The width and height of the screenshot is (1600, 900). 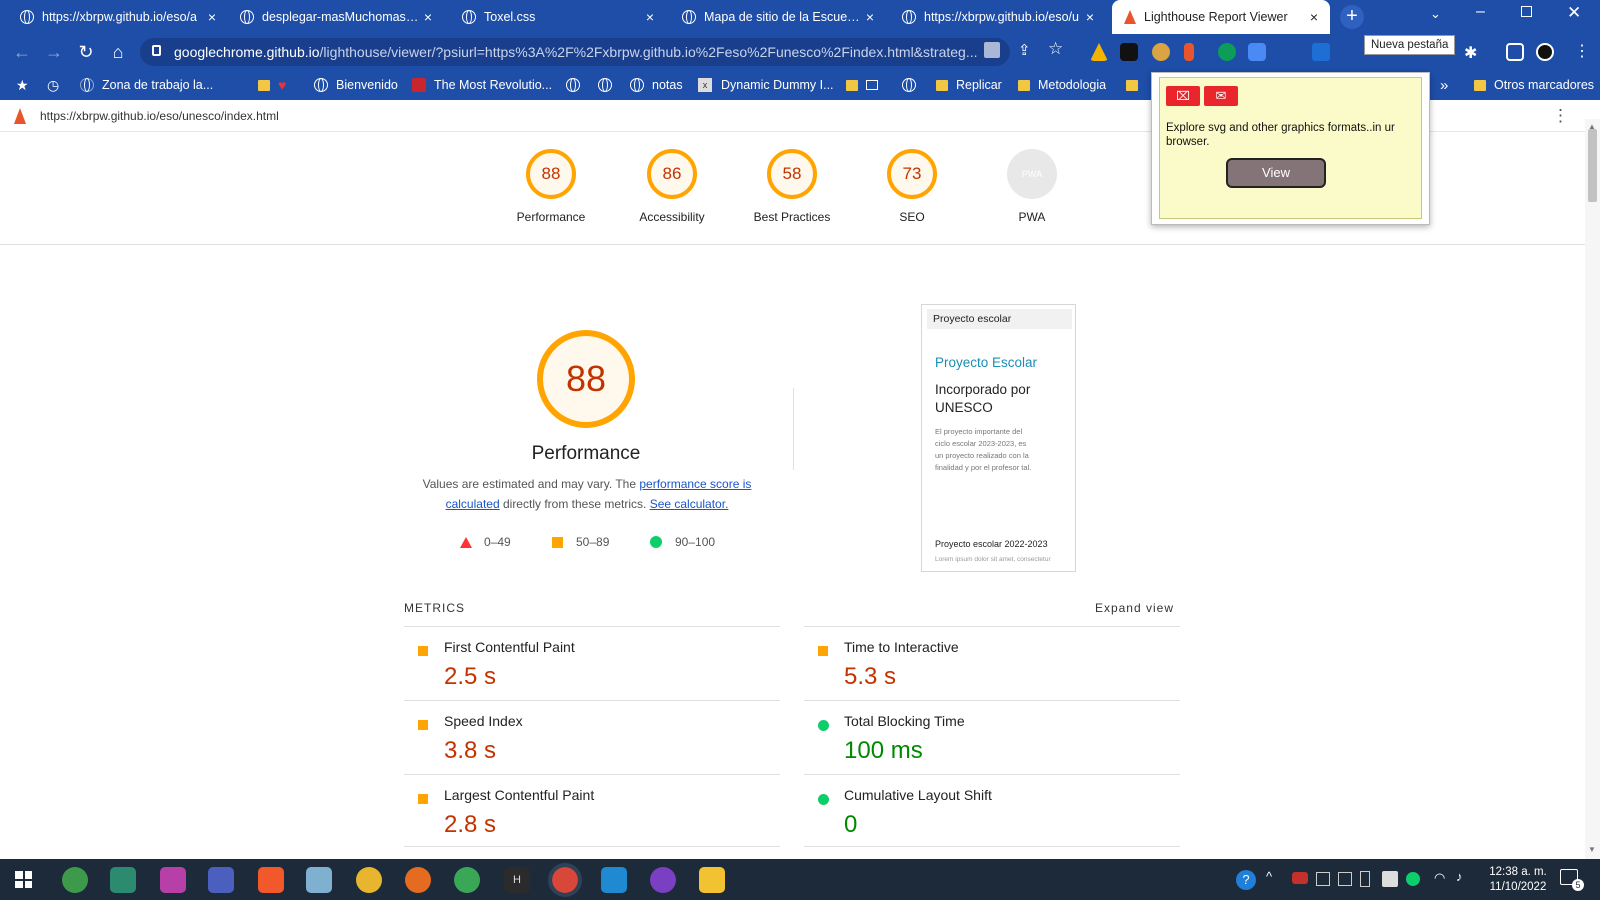 I want to click on bookmark-label: Replicar, so click(x=979, y=85).